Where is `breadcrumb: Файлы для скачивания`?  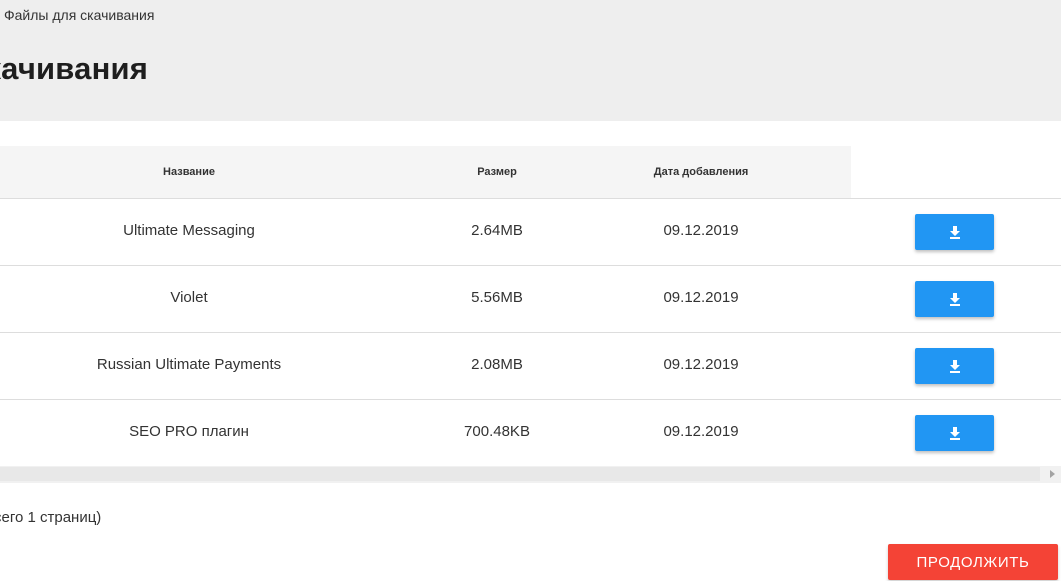
breadcrumb: Файлы для скачивания is located at coordinates (79, 15).